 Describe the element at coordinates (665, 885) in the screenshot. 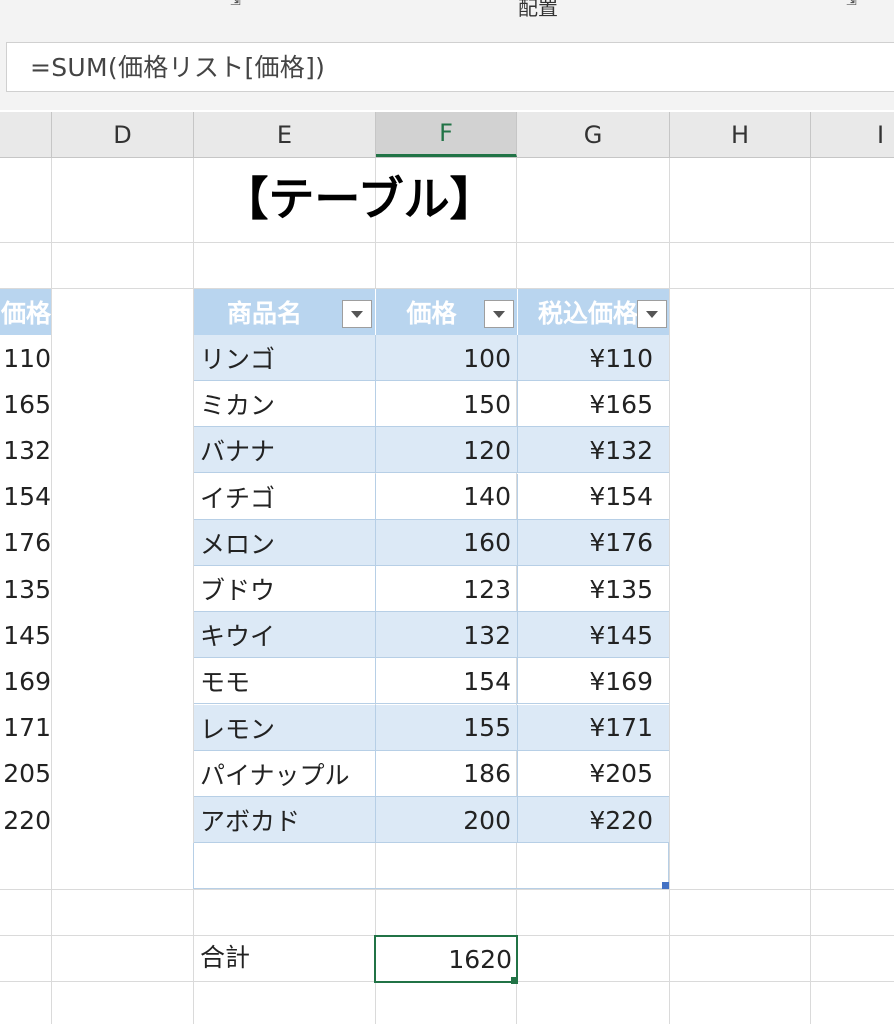

I see `table-resize-handle` at that location.